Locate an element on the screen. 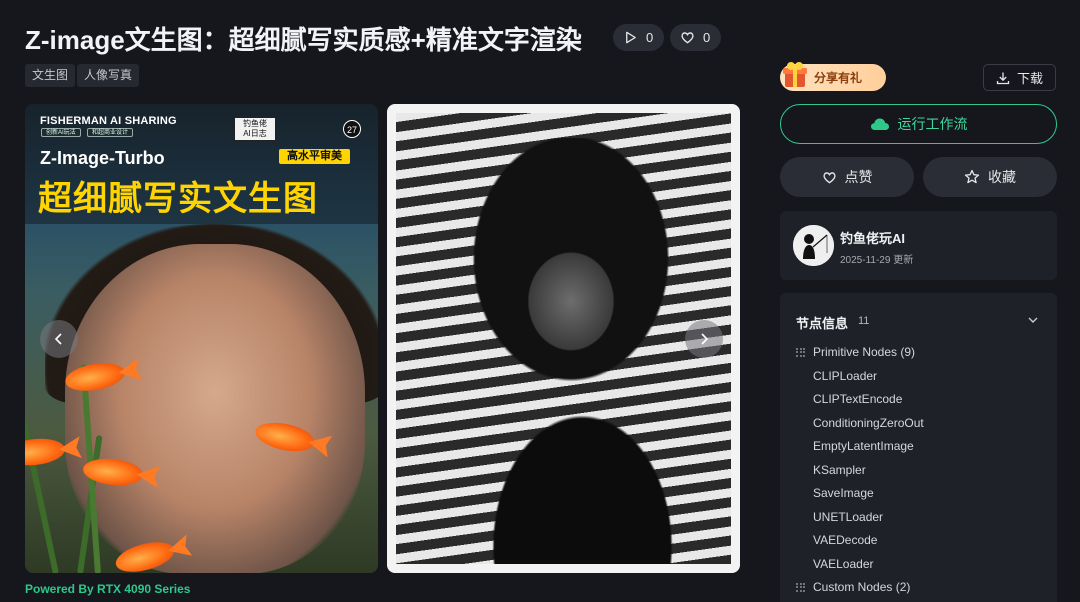 The width and height of the screenshot is (1080, 602). play-icon is located at coordinates (631, 37).